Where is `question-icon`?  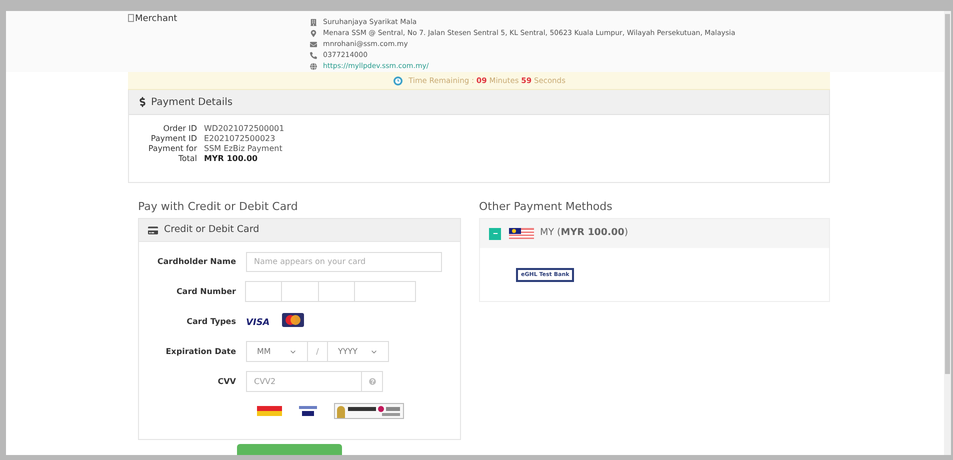
question-icon is located at coordinates (372, 381).